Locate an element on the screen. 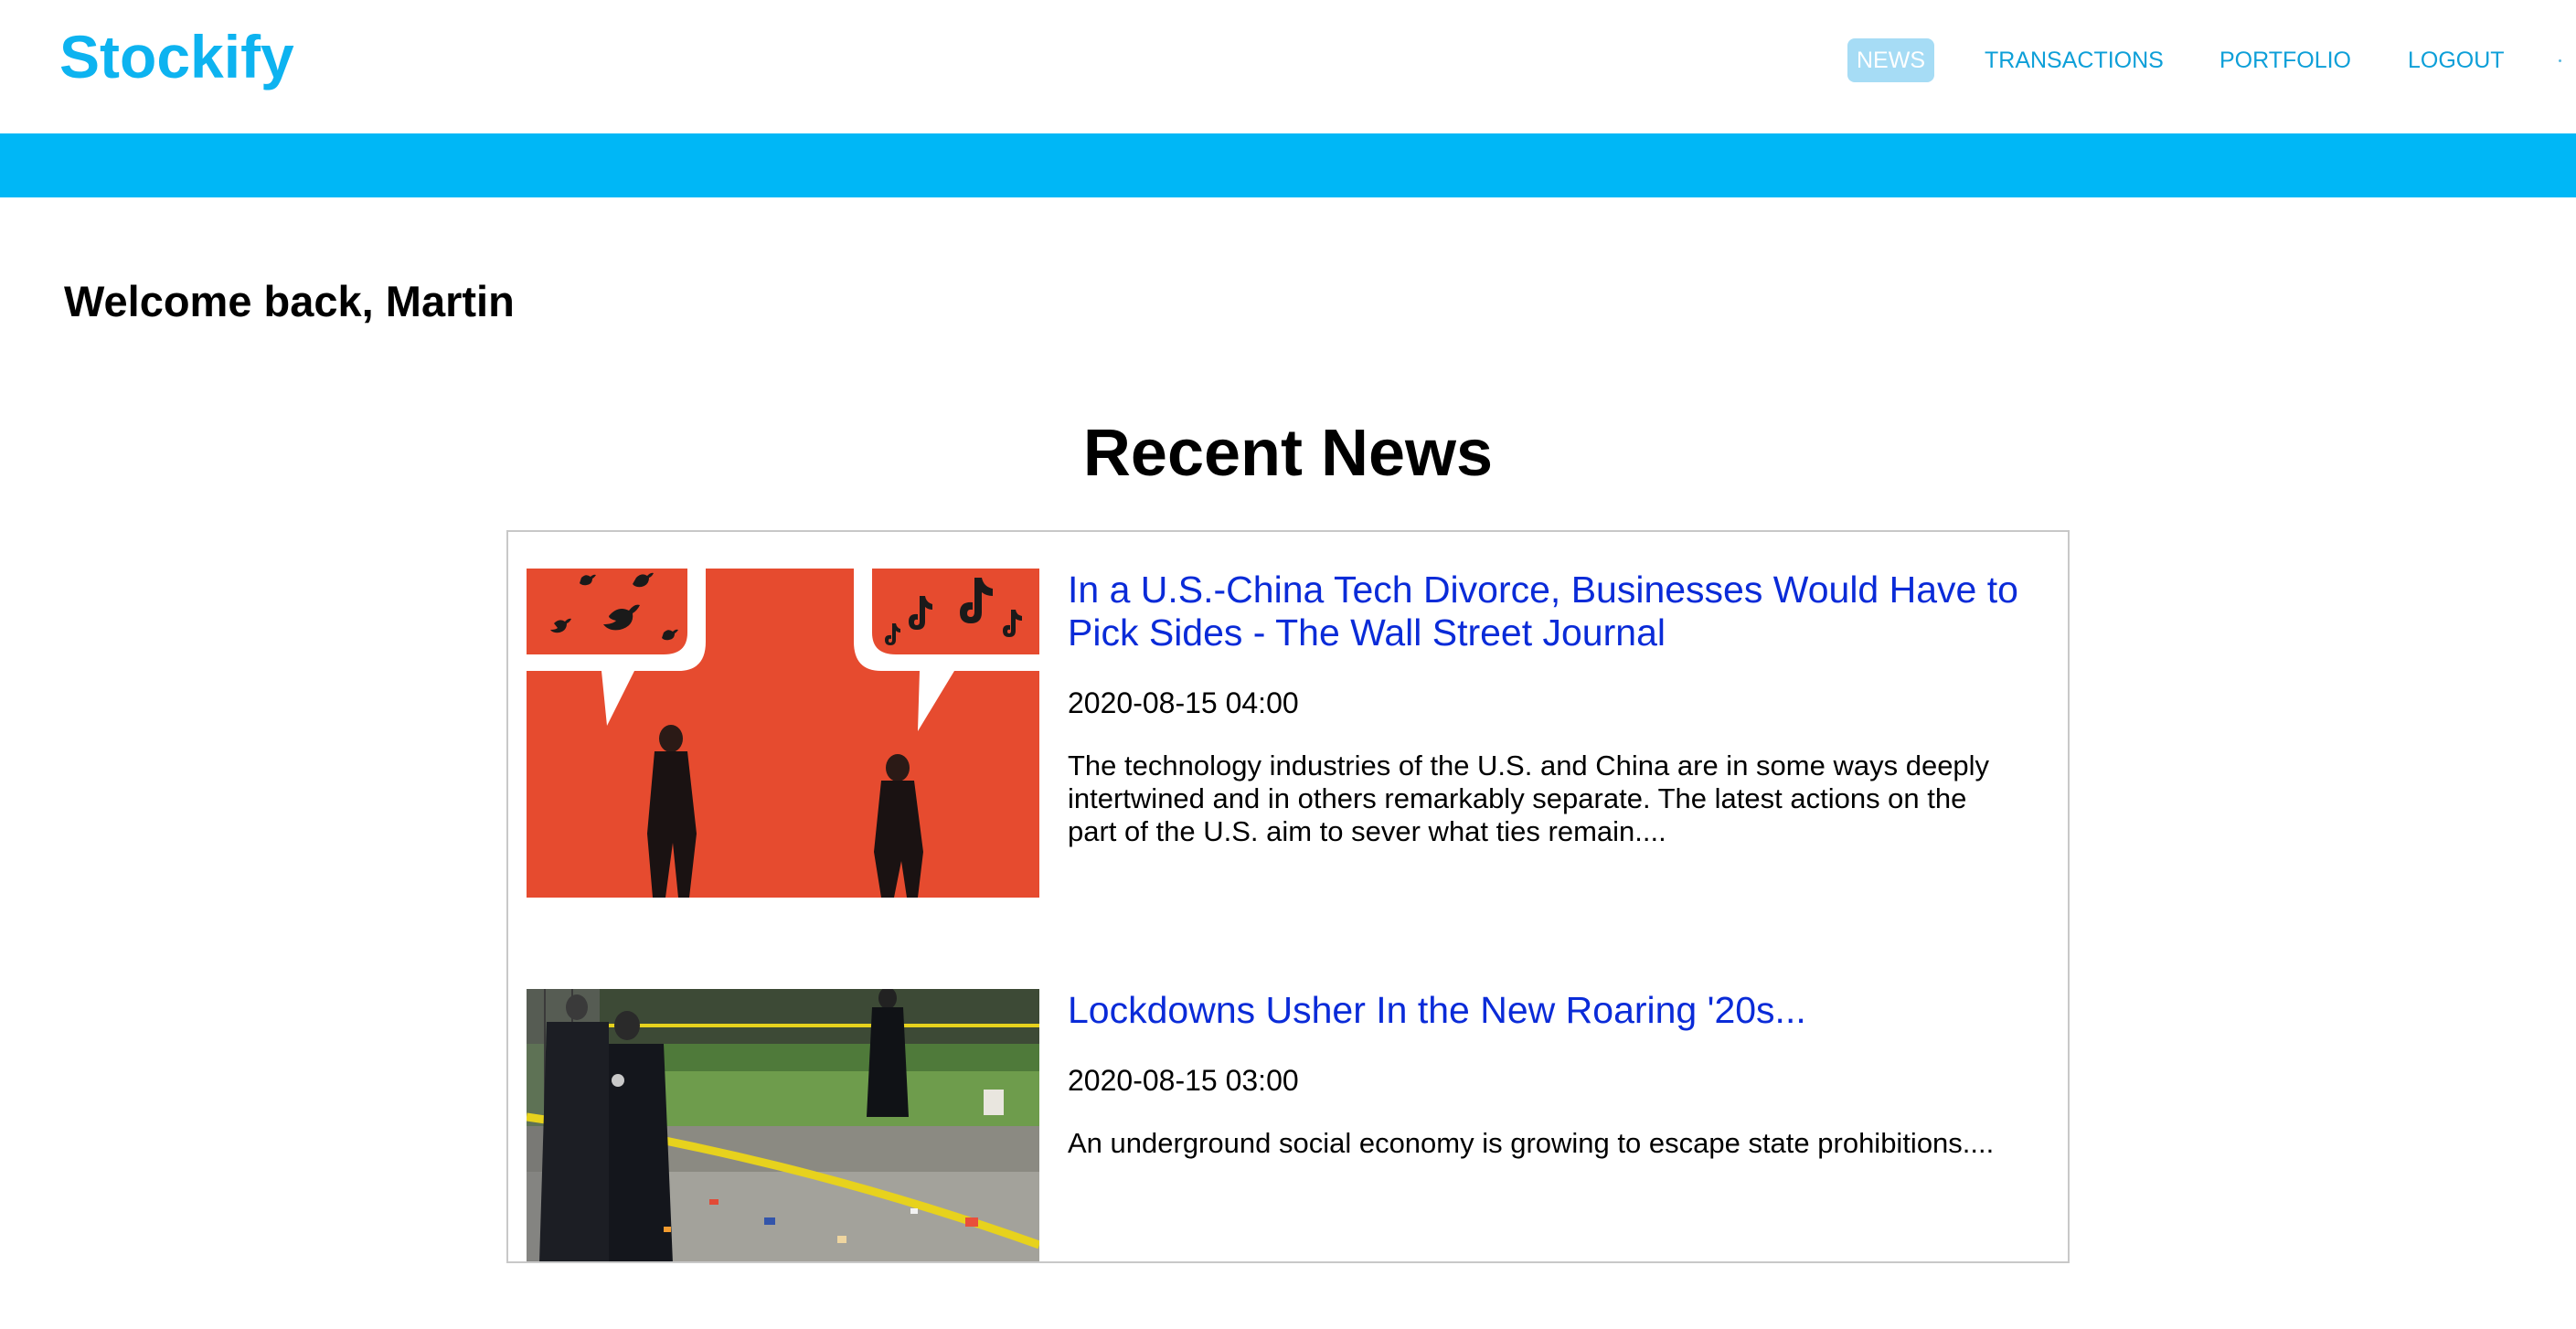  welcome-message: Welcome back, Martin is located at coordinates (289, 301).